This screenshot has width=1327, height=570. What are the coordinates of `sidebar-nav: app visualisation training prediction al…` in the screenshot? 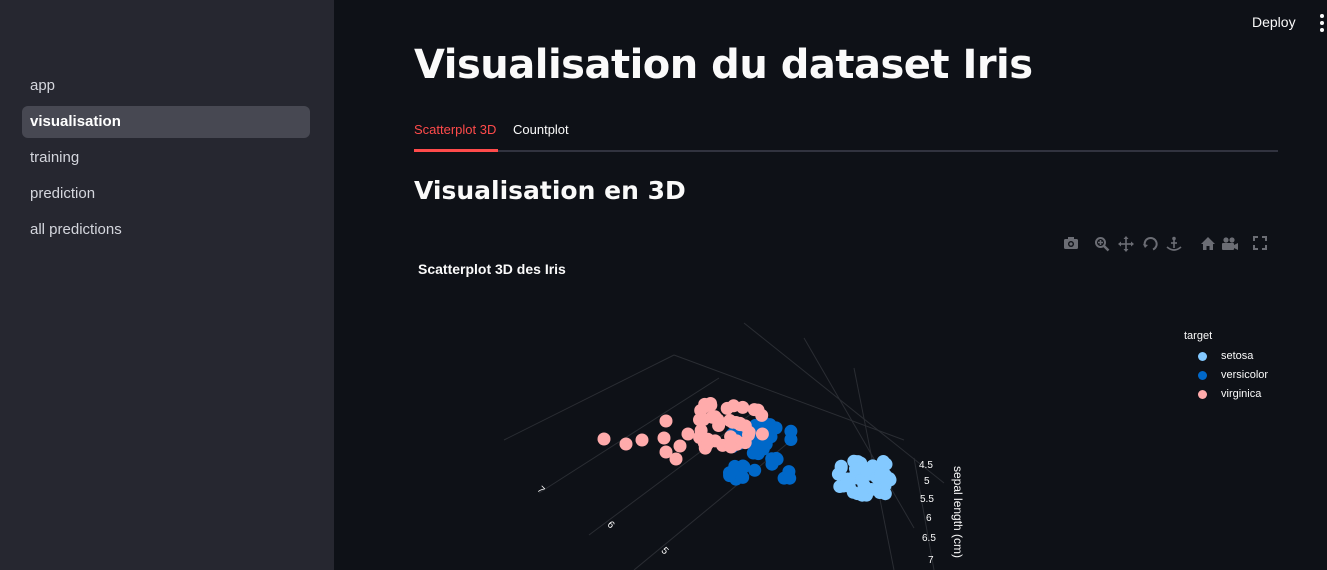 It's located at (166, 160).